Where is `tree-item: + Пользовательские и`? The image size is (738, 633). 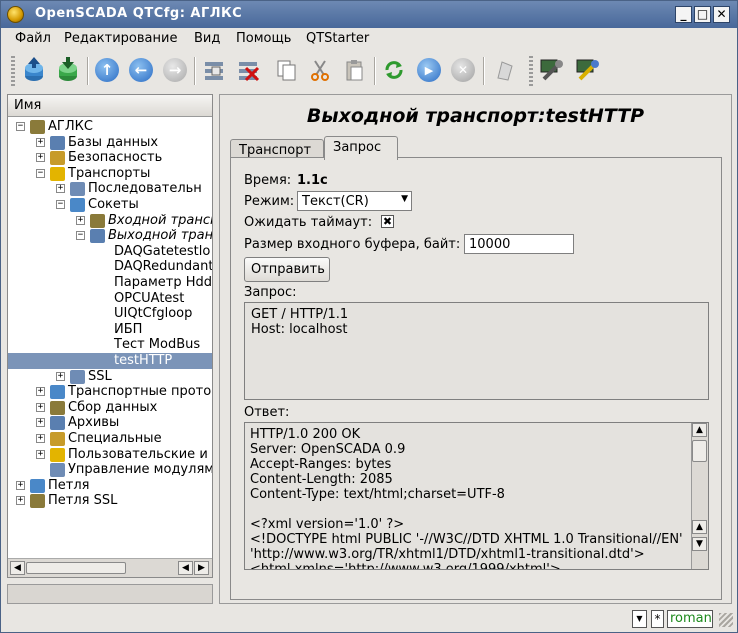
tree-item: + Пользовательские и is located at coordinates (110, 455).